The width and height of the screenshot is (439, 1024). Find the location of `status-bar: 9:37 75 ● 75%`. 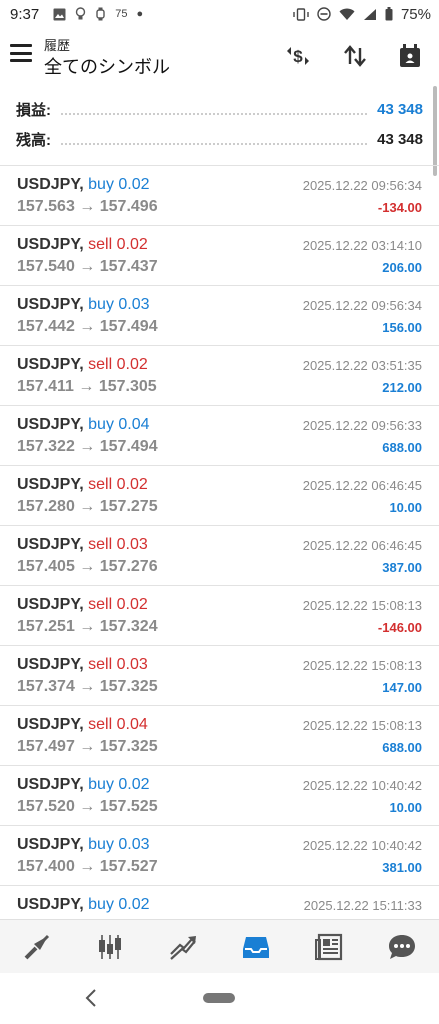

status-bar: 9:37 75 ● 75% is located at coordinates (219, 14).